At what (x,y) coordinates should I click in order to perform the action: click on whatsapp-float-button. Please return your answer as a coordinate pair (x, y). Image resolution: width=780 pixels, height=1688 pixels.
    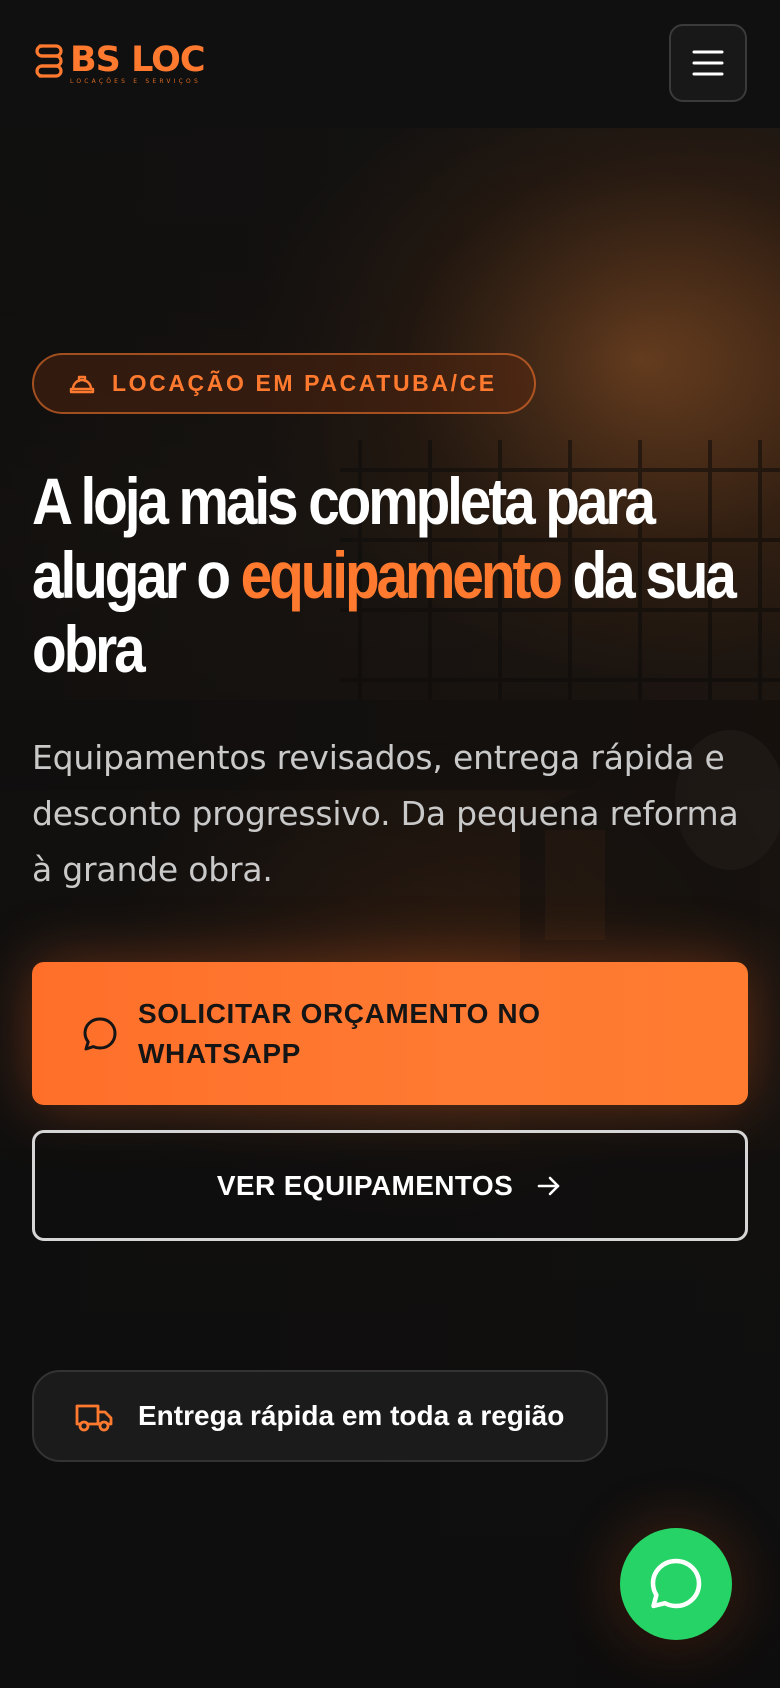
    Looking at the image, I should click on (676, 1584).